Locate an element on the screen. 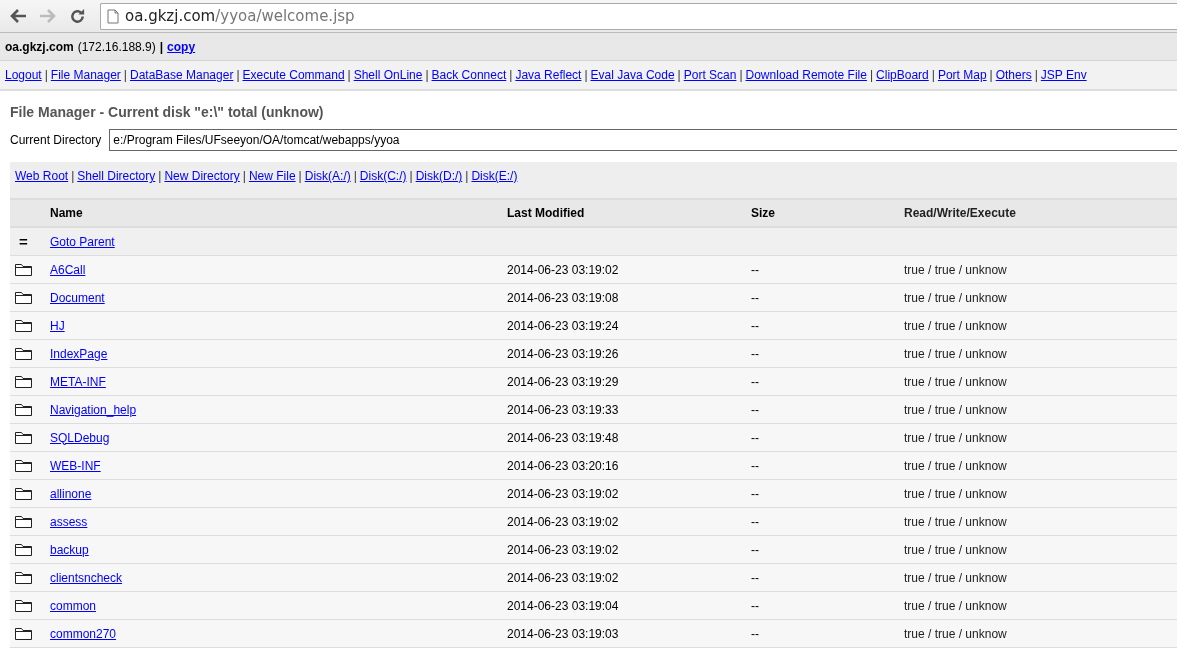 This screenshot has width=1177, height=648. menu-link: Shell OnLine is located at coordinates (388, 75).